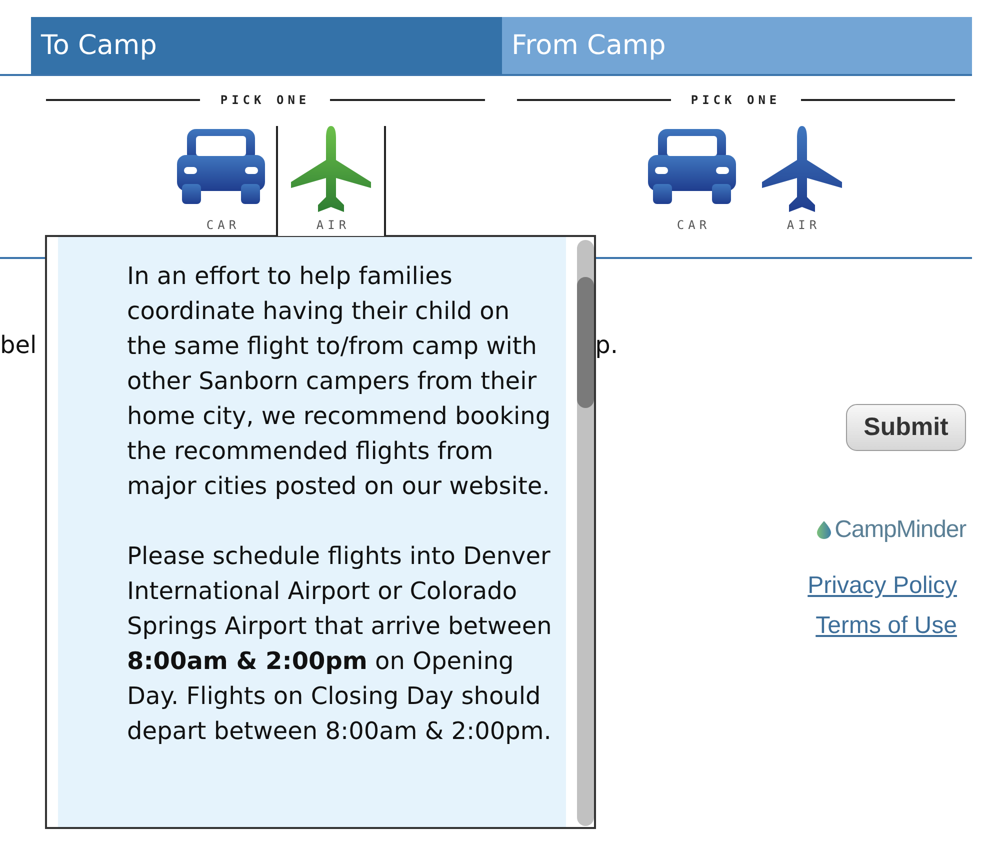 The width and height of the screenshot is (997, 859). What do you see at coordinates (585, 533) in the screenshot?
I see `scrollbar-track` at bounding box center [585, 533].